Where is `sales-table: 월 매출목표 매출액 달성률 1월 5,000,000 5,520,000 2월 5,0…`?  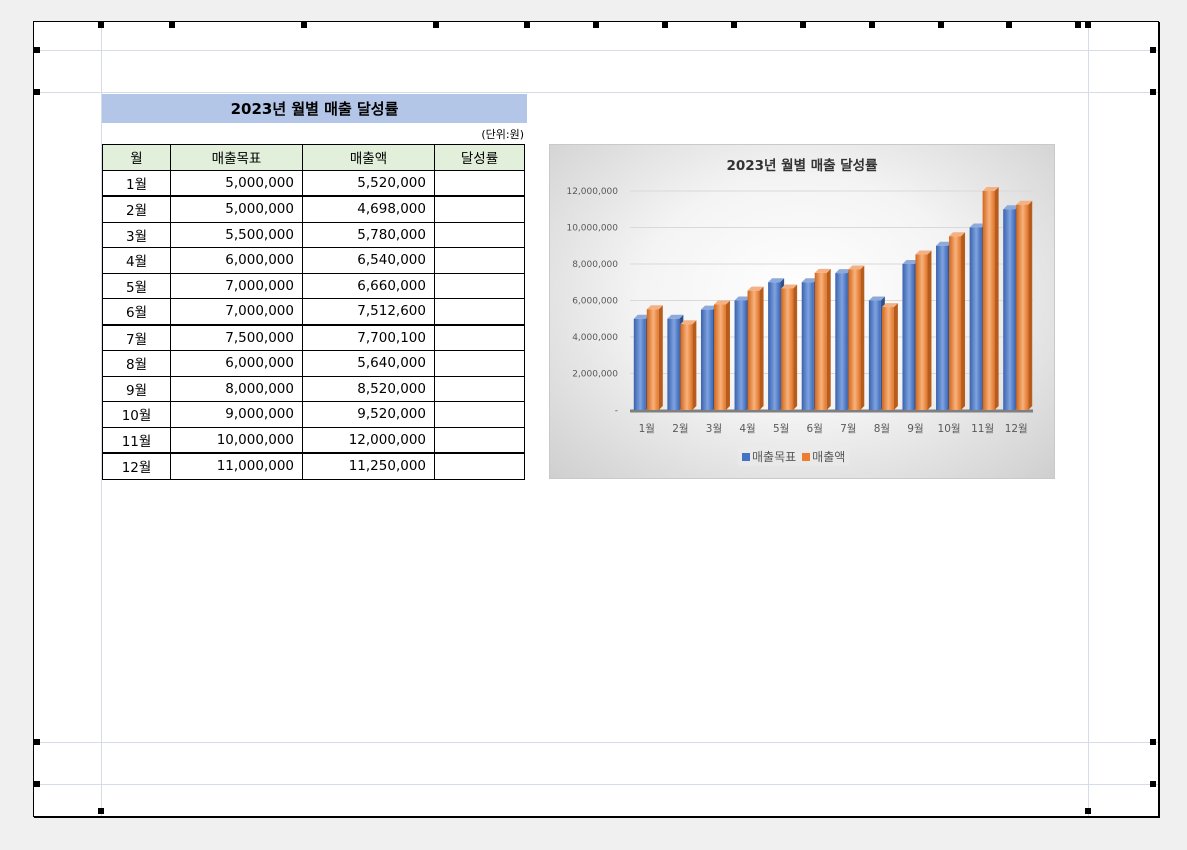
sales-table: 월 매출목표 매출액 달성률 1월 5,000,000 5,520,000 2월 5,0… is located at coordinates (313, 312).